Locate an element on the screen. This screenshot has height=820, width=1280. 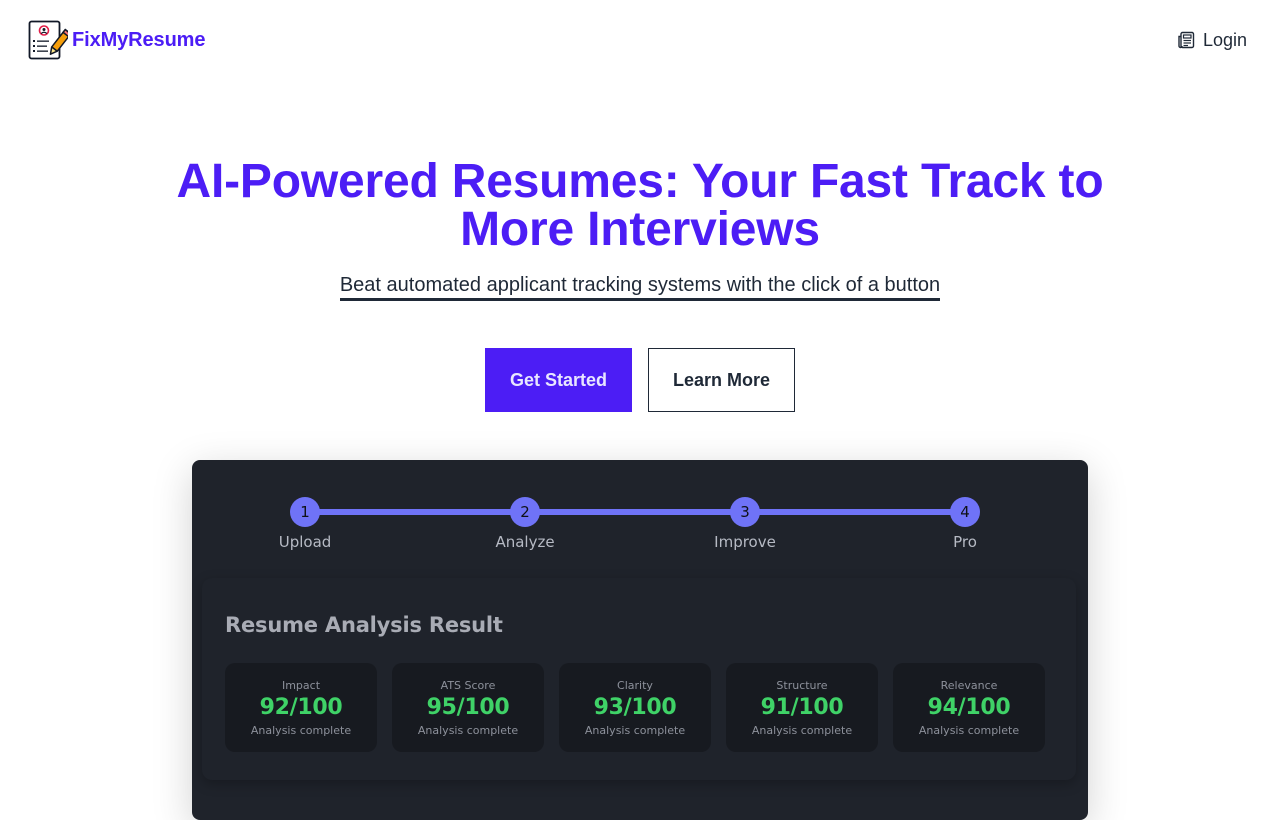
hero-title-line-1: AI-Powered Resumes: Your Fast Track to is located at coordinates (640, 181).